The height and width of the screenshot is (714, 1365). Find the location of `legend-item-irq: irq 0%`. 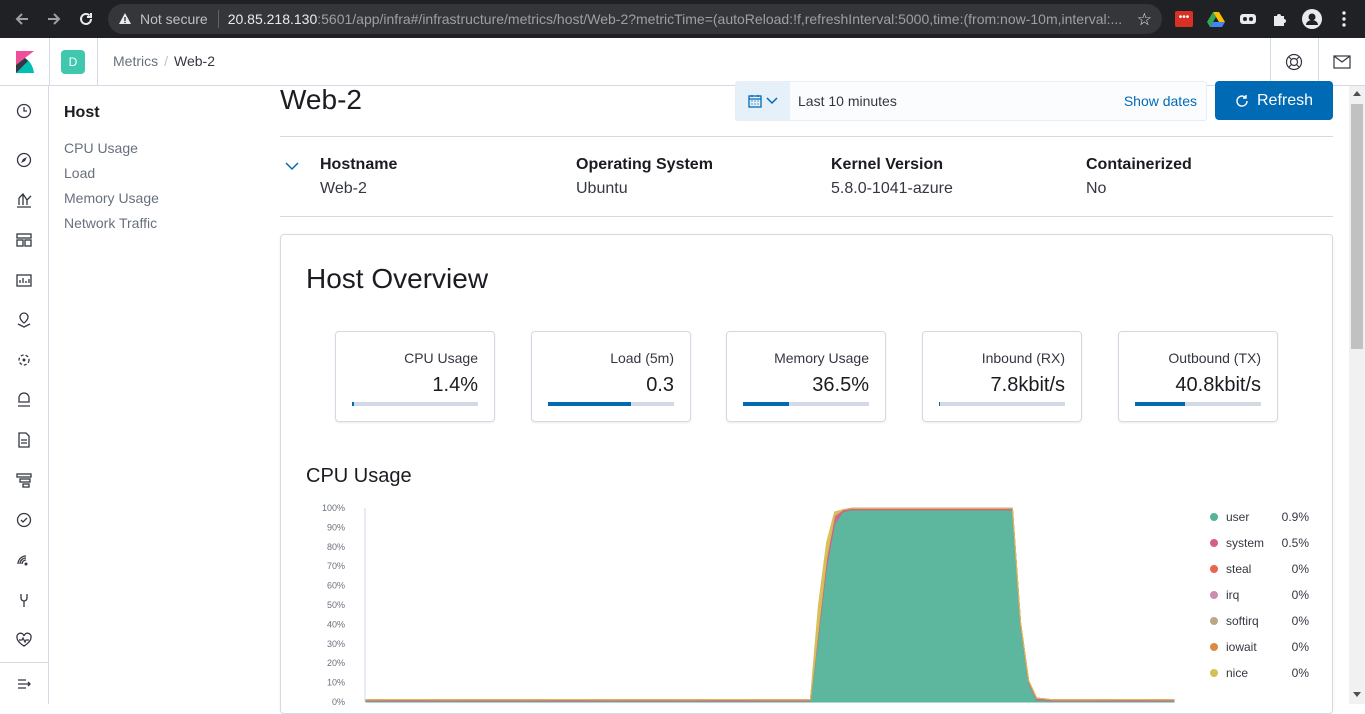

legend-item-irq: irq 0% is located at coordinates (1260, 598).